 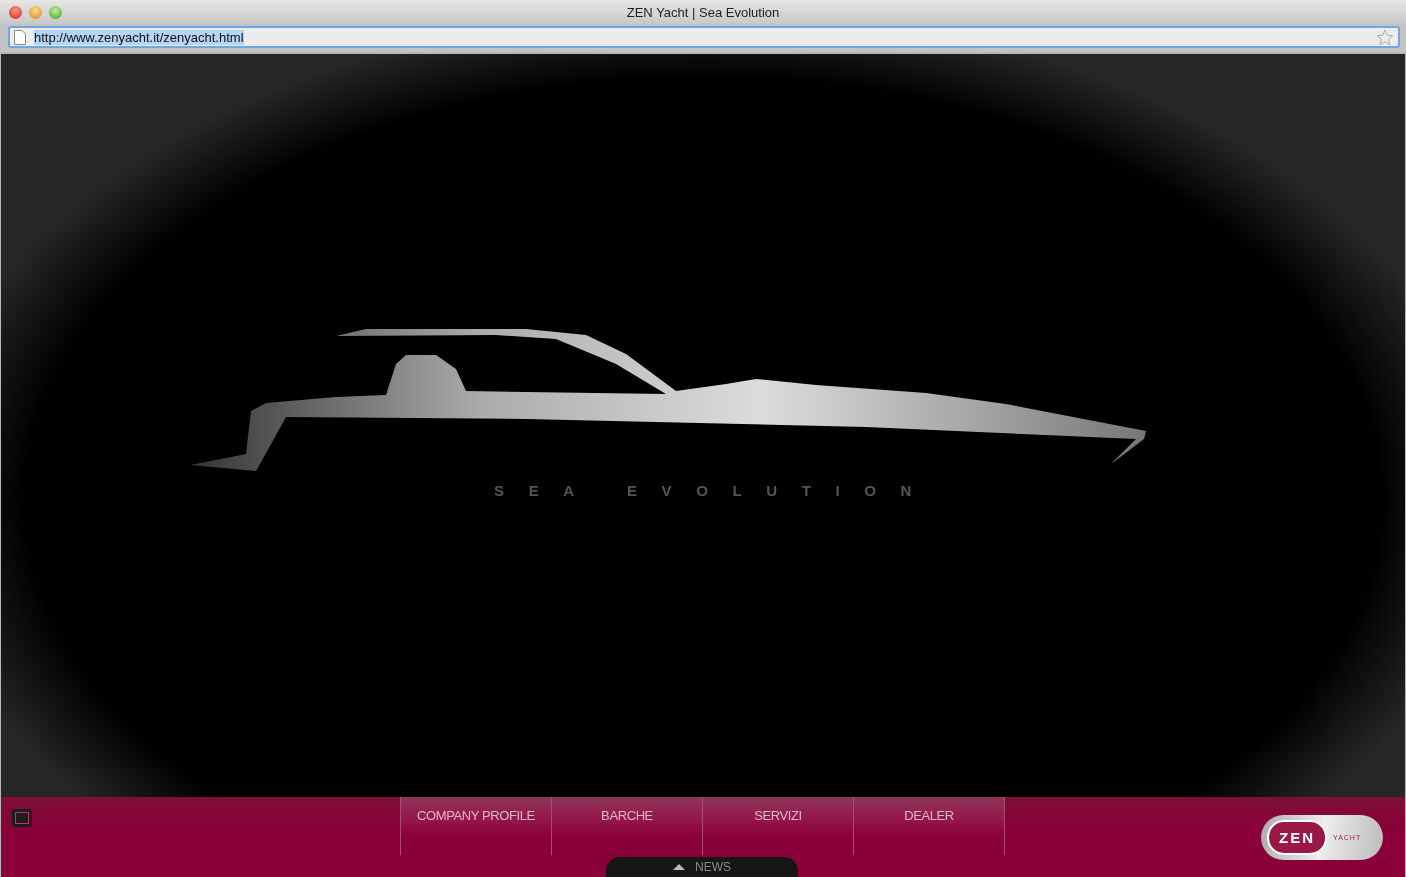 What do you see at coordinates (1385, 37) in the screenshot?
I see `bookmark-star-icon` at bounding box center [1385, 37].